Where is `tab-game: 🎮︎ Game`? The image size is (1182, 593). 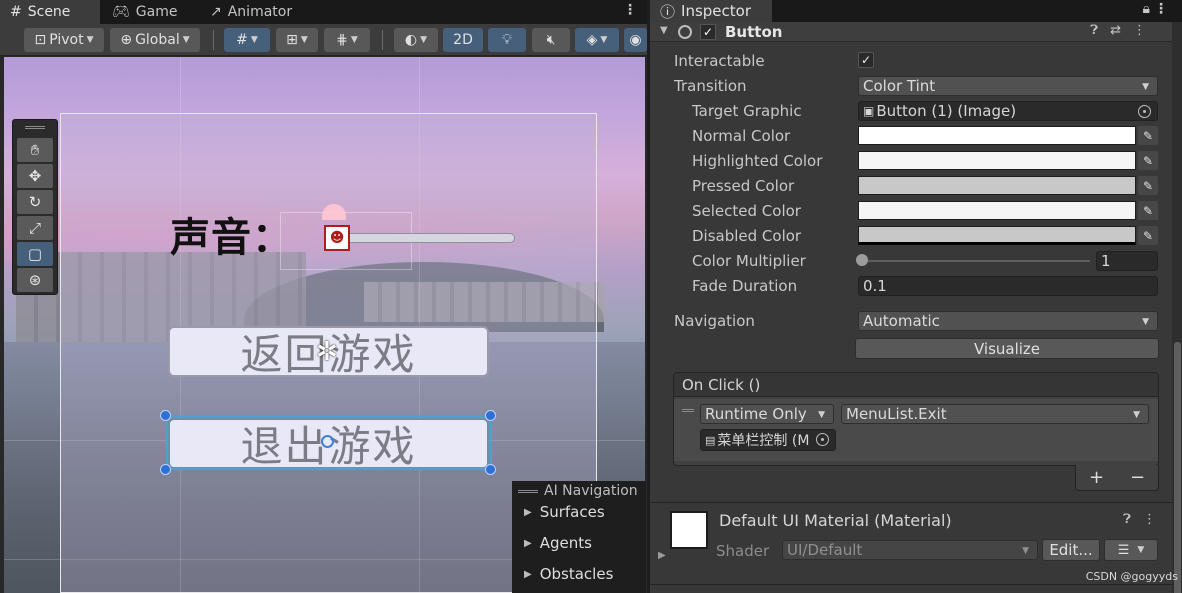 tab-game: 🎮︎ Game is located at coordinates (144, 12).